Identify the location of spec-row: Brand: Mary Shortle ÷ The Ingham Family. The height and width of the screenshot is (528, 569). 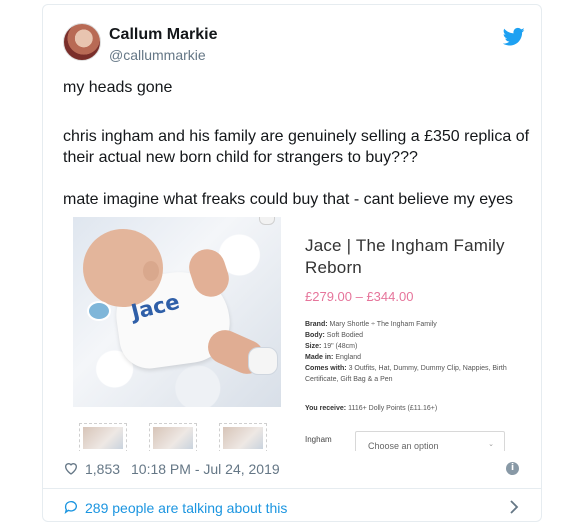
(371, 324).